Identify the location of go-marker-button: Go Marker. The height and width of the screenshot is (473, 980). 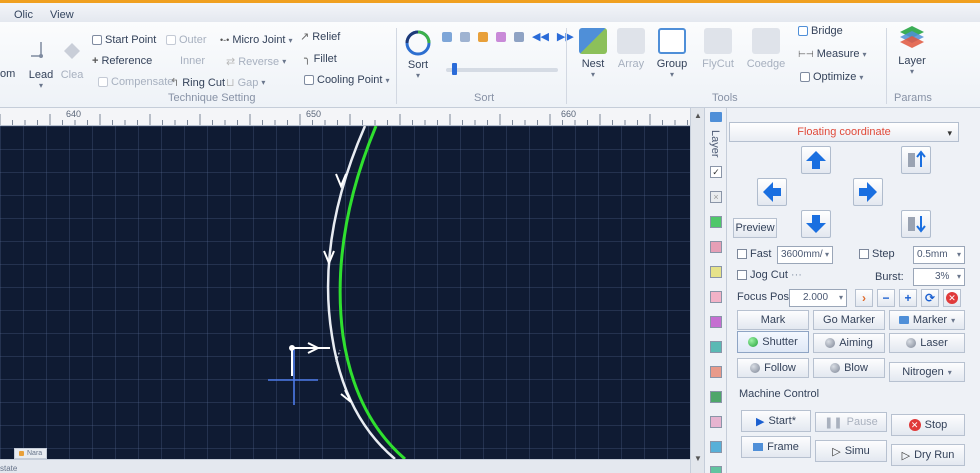
(849, 320).